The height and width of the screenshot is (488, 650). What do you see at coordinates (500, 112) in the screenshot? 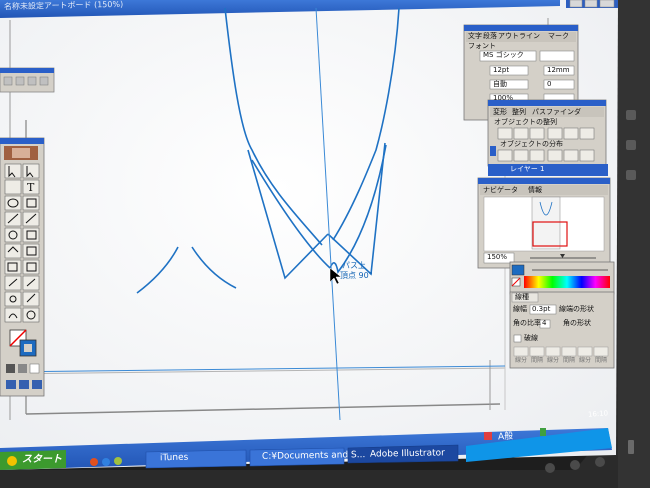
I see `transform-tab: 変形` at bounding box center [500, 112].